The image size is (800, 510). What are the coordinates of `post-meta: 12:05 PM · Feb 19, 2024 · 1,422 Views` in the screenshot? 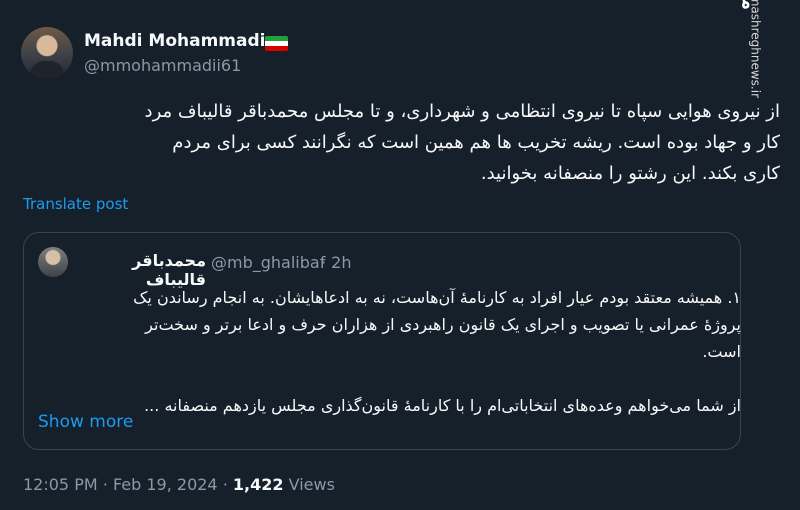 It's located at (179, 484).